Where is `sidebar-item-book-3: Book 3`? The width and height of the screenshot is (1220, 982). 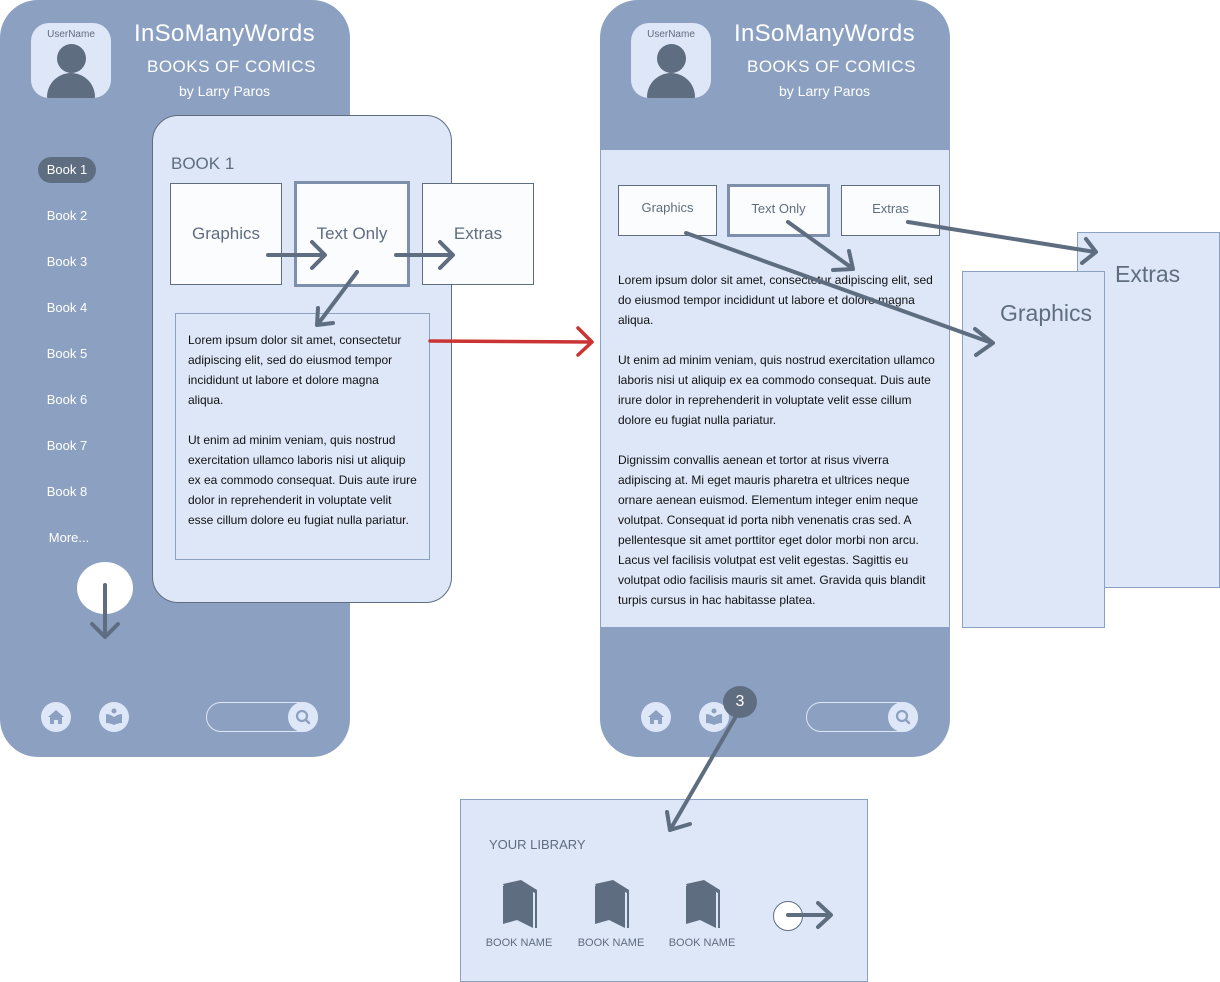
sidebar-item-book-3: Book 3 is located at coordinates (67, 262).